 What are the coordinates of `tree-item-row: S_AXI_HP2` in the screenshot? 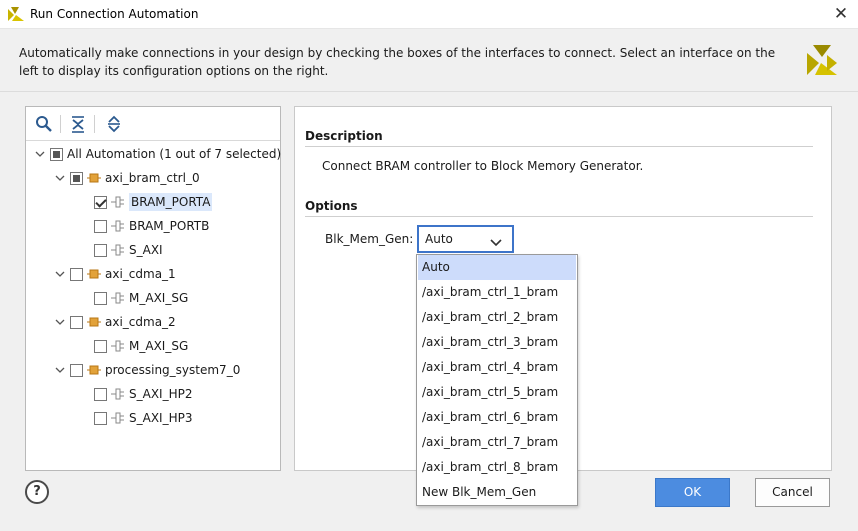 It's located at (143, 394).